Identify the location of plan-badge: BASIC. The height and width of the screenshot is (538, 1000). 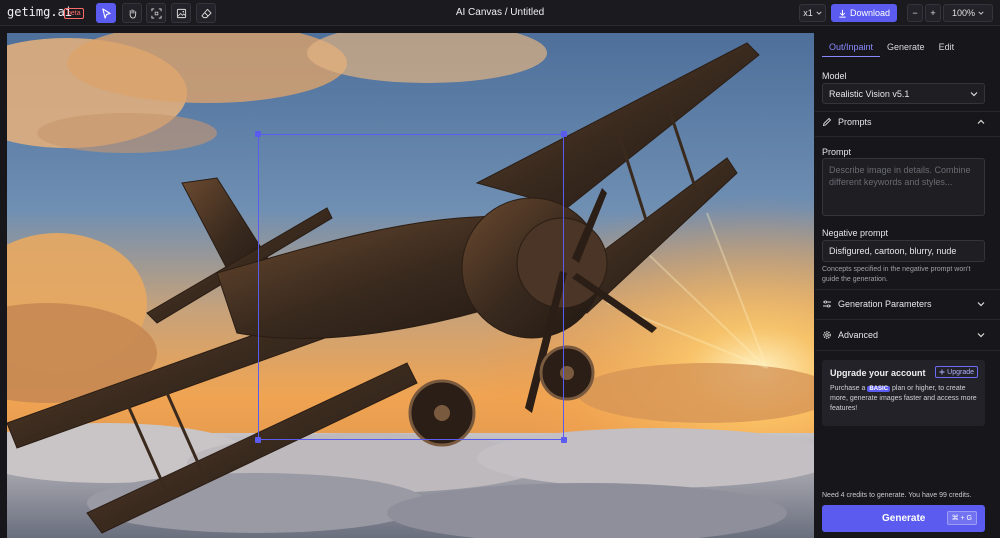
(879, 389).